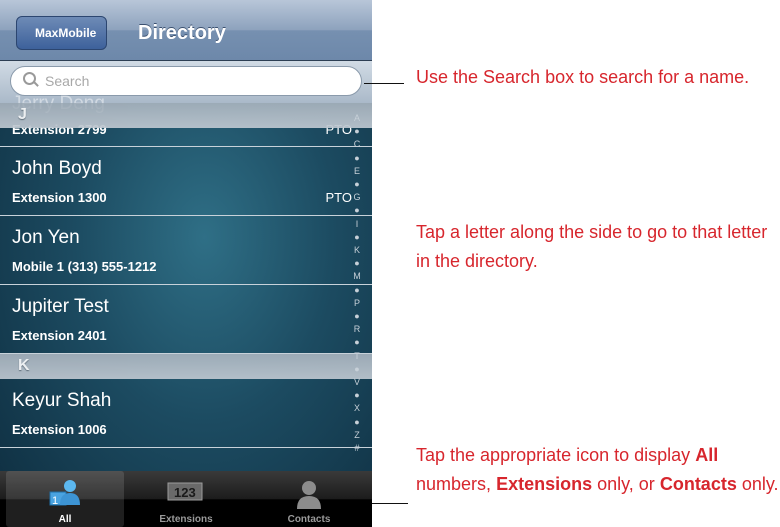  I want to click on tabs-annotation-all: All, so click(707, 455).